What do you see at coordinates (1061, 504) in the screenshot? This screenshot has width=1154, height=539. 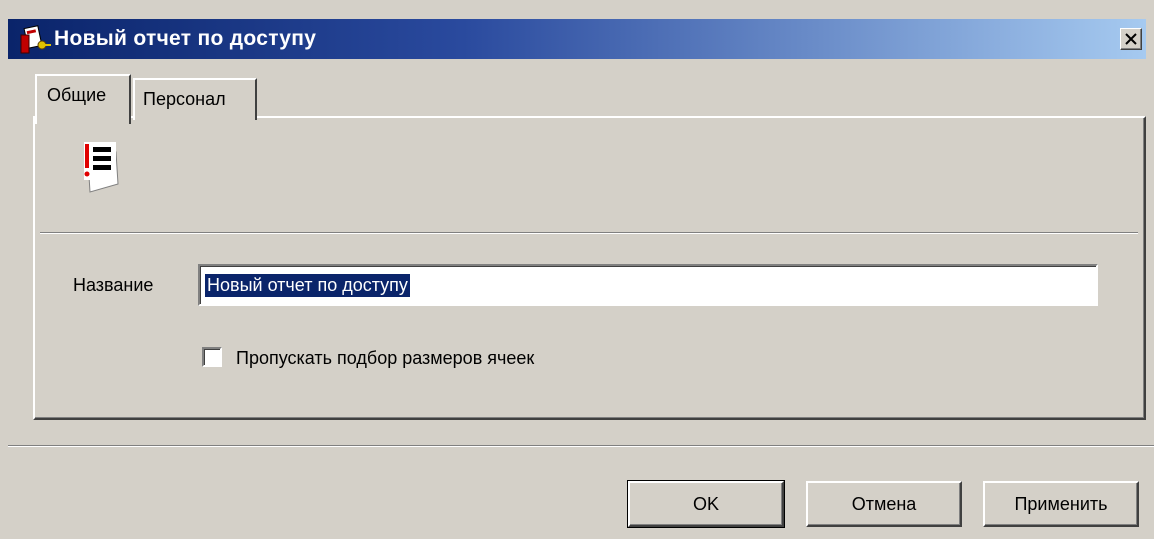 I see `apply-button: Применить` at bounding box center [1061, 504].